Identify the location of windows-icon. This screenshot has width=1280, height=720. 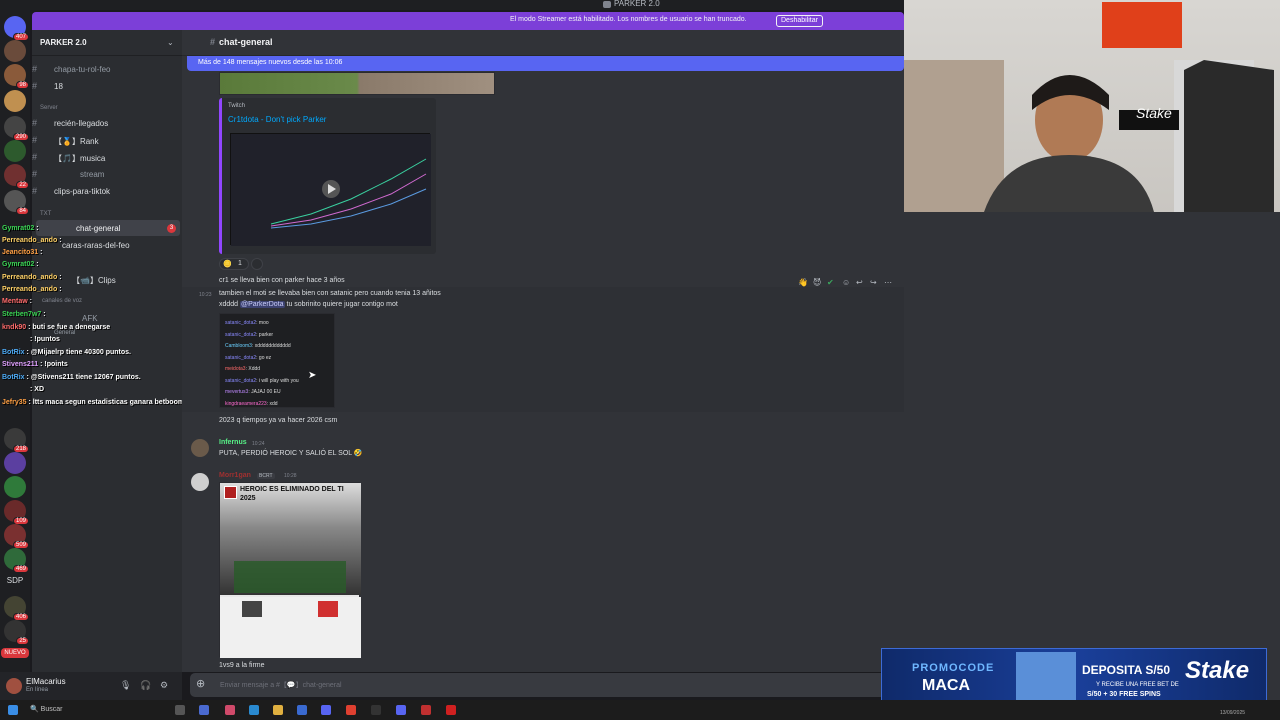
(13, 710).